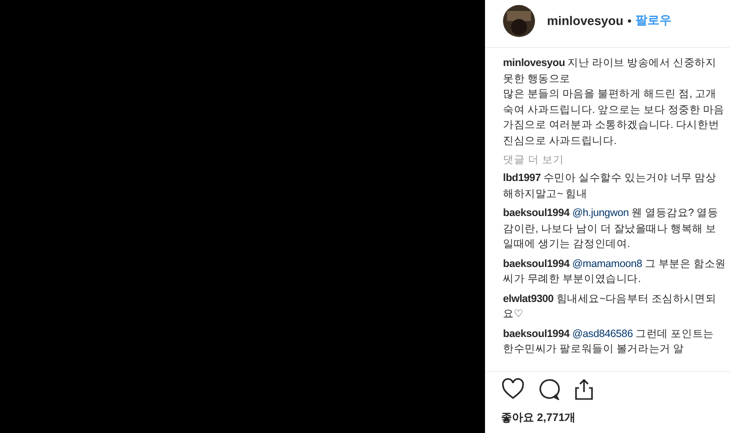  Describe the element at coordinates (519, 20) in the screenshot. I see `avatar` at that location.